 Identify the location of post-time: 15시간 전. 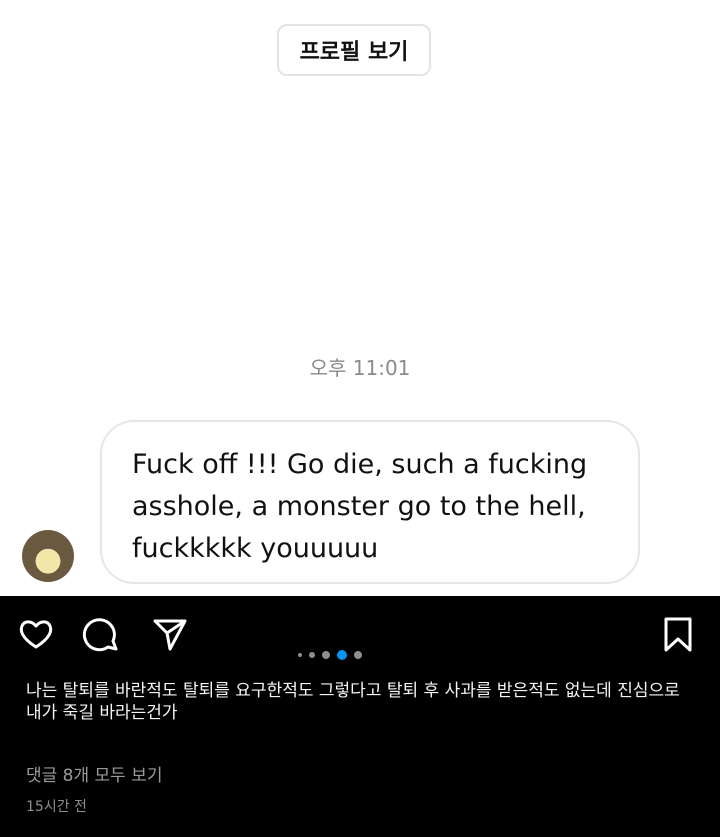
(56, 807).